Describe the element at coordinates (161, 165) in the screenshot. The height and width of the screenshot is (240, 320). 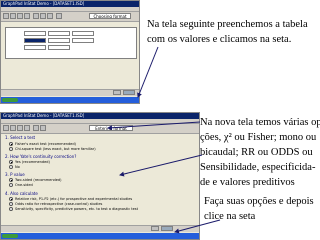
I see `arrow-to-p-value` at that location.